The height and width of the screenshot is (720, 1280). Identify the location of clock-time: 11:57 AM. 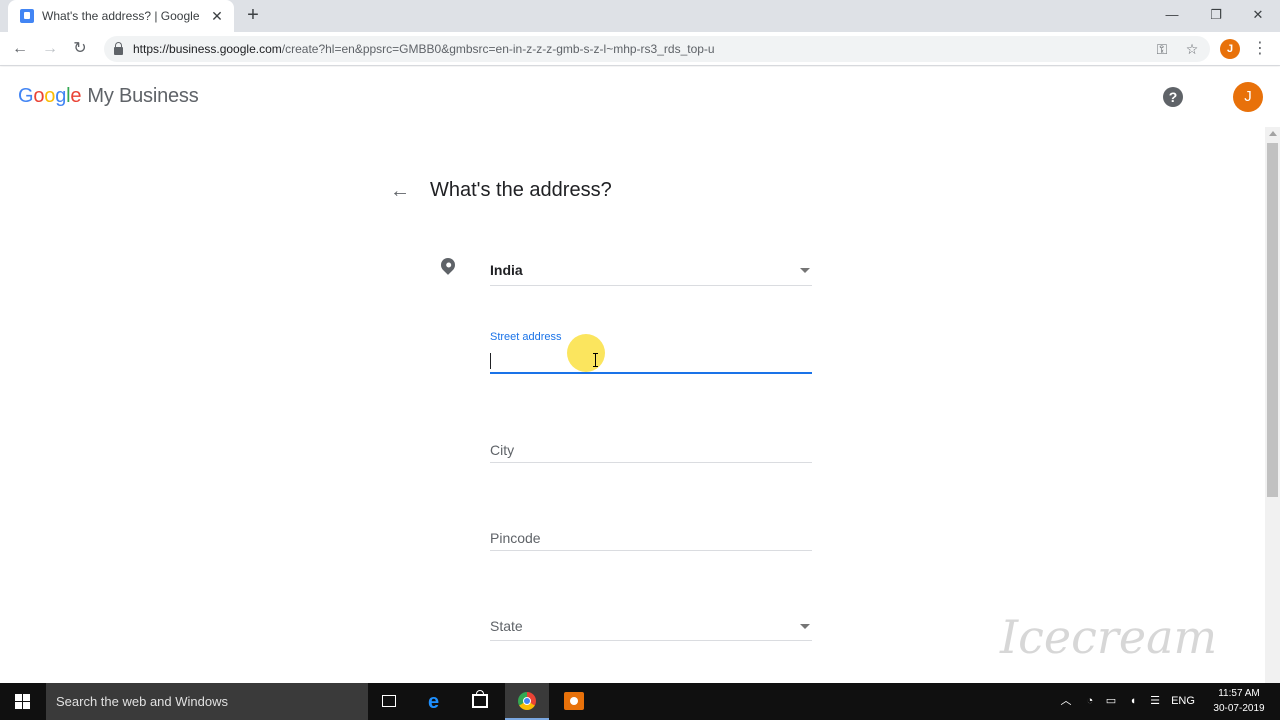
(1239, 693).